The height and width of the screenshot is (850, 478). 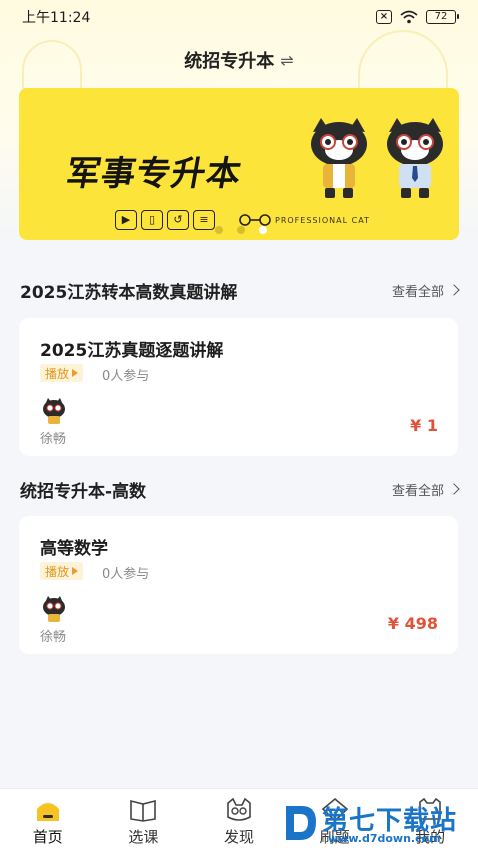 I want to click on banner-caption: PROFESSIONAL CAT, so click(x=322, y=220).